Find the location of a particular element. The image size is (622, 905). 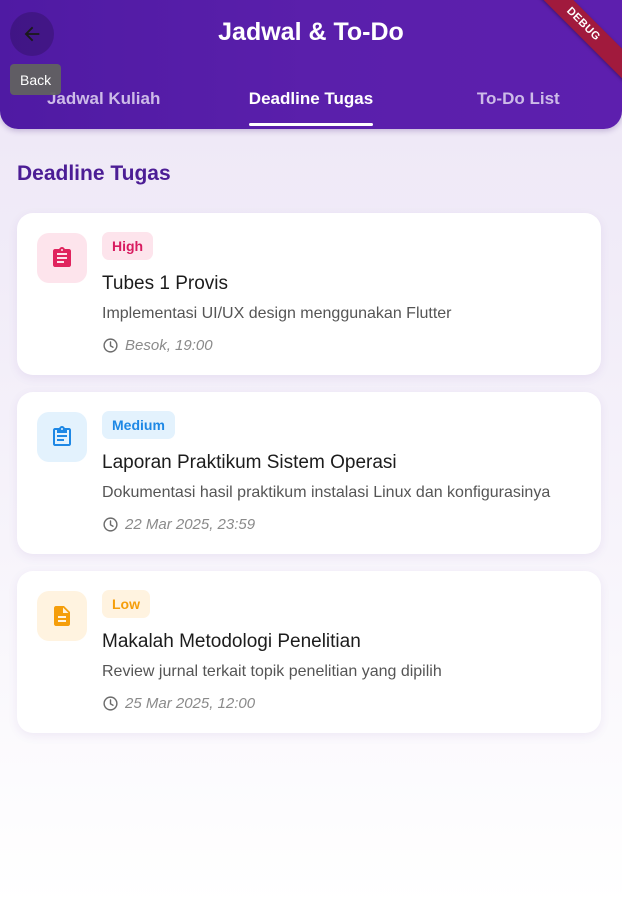

priority-badge: Medium is located at coordinates (138, 425).